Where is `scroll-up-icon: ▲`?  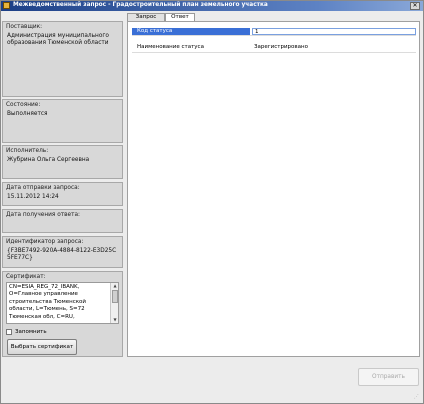
scroll-up-icon: ▲ is located at coordinates (115, 286).